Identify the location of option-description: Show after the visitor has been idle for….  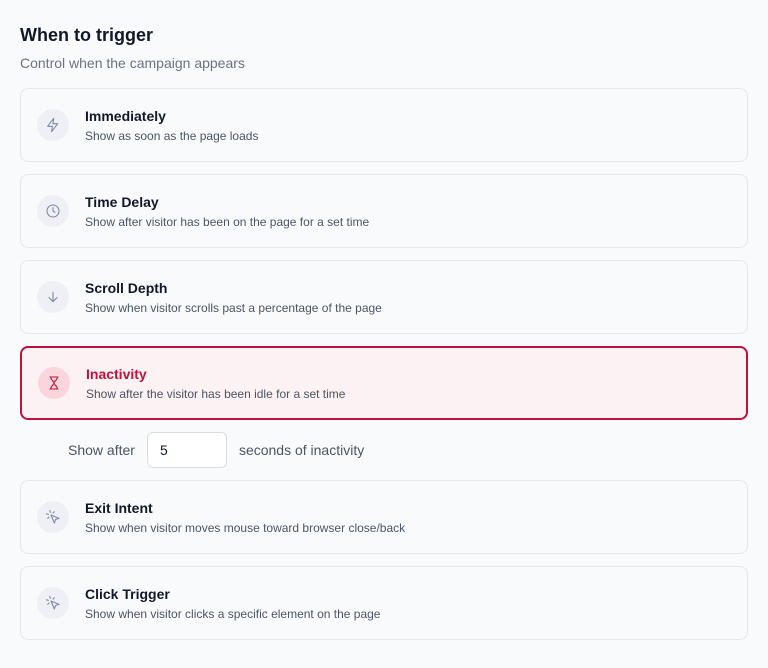
(216, 393).